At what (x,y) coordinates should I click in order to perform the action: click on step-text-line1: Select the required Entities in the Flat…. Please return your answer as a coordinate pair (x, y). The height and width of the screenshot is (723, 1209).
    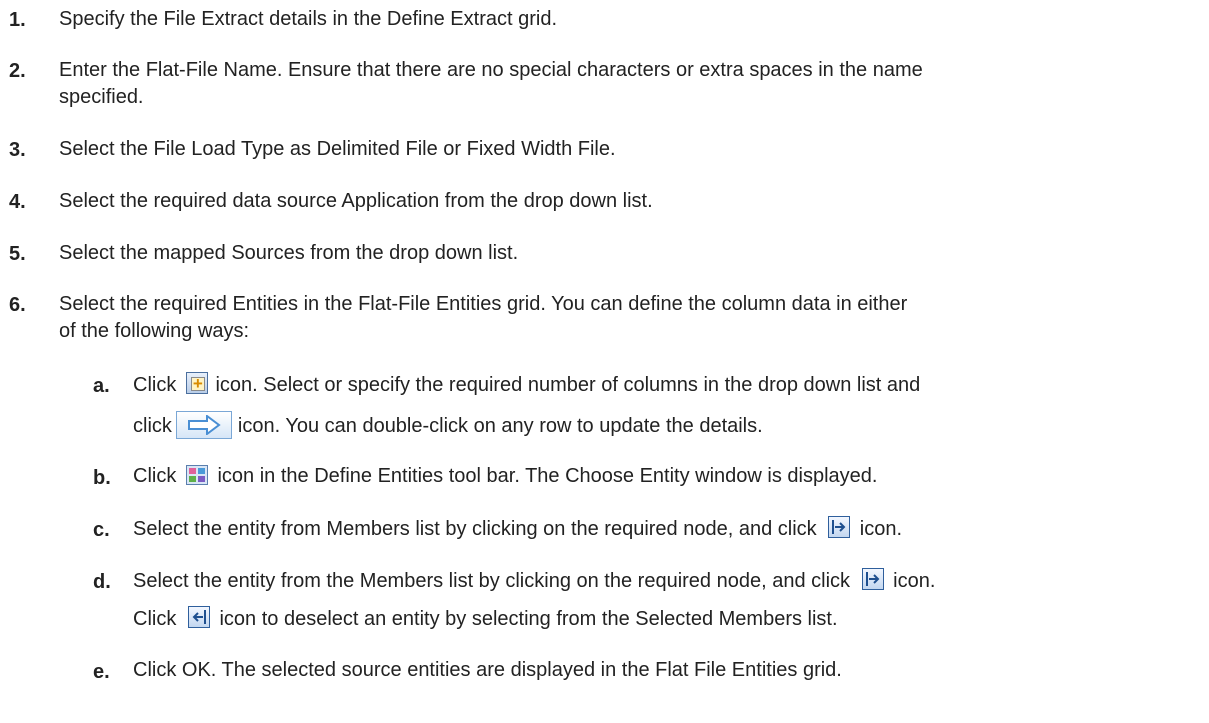
    Looking at the image, I should click on (483, 304).